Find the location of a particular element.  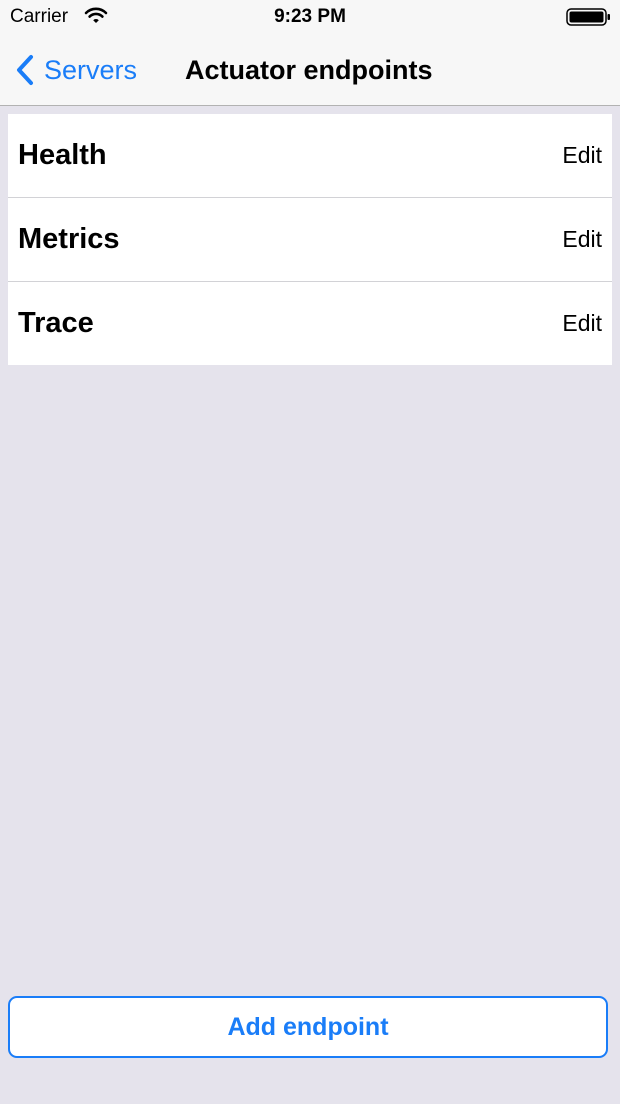

endpoint-name: Metrics is located at coordinates (69, 239).